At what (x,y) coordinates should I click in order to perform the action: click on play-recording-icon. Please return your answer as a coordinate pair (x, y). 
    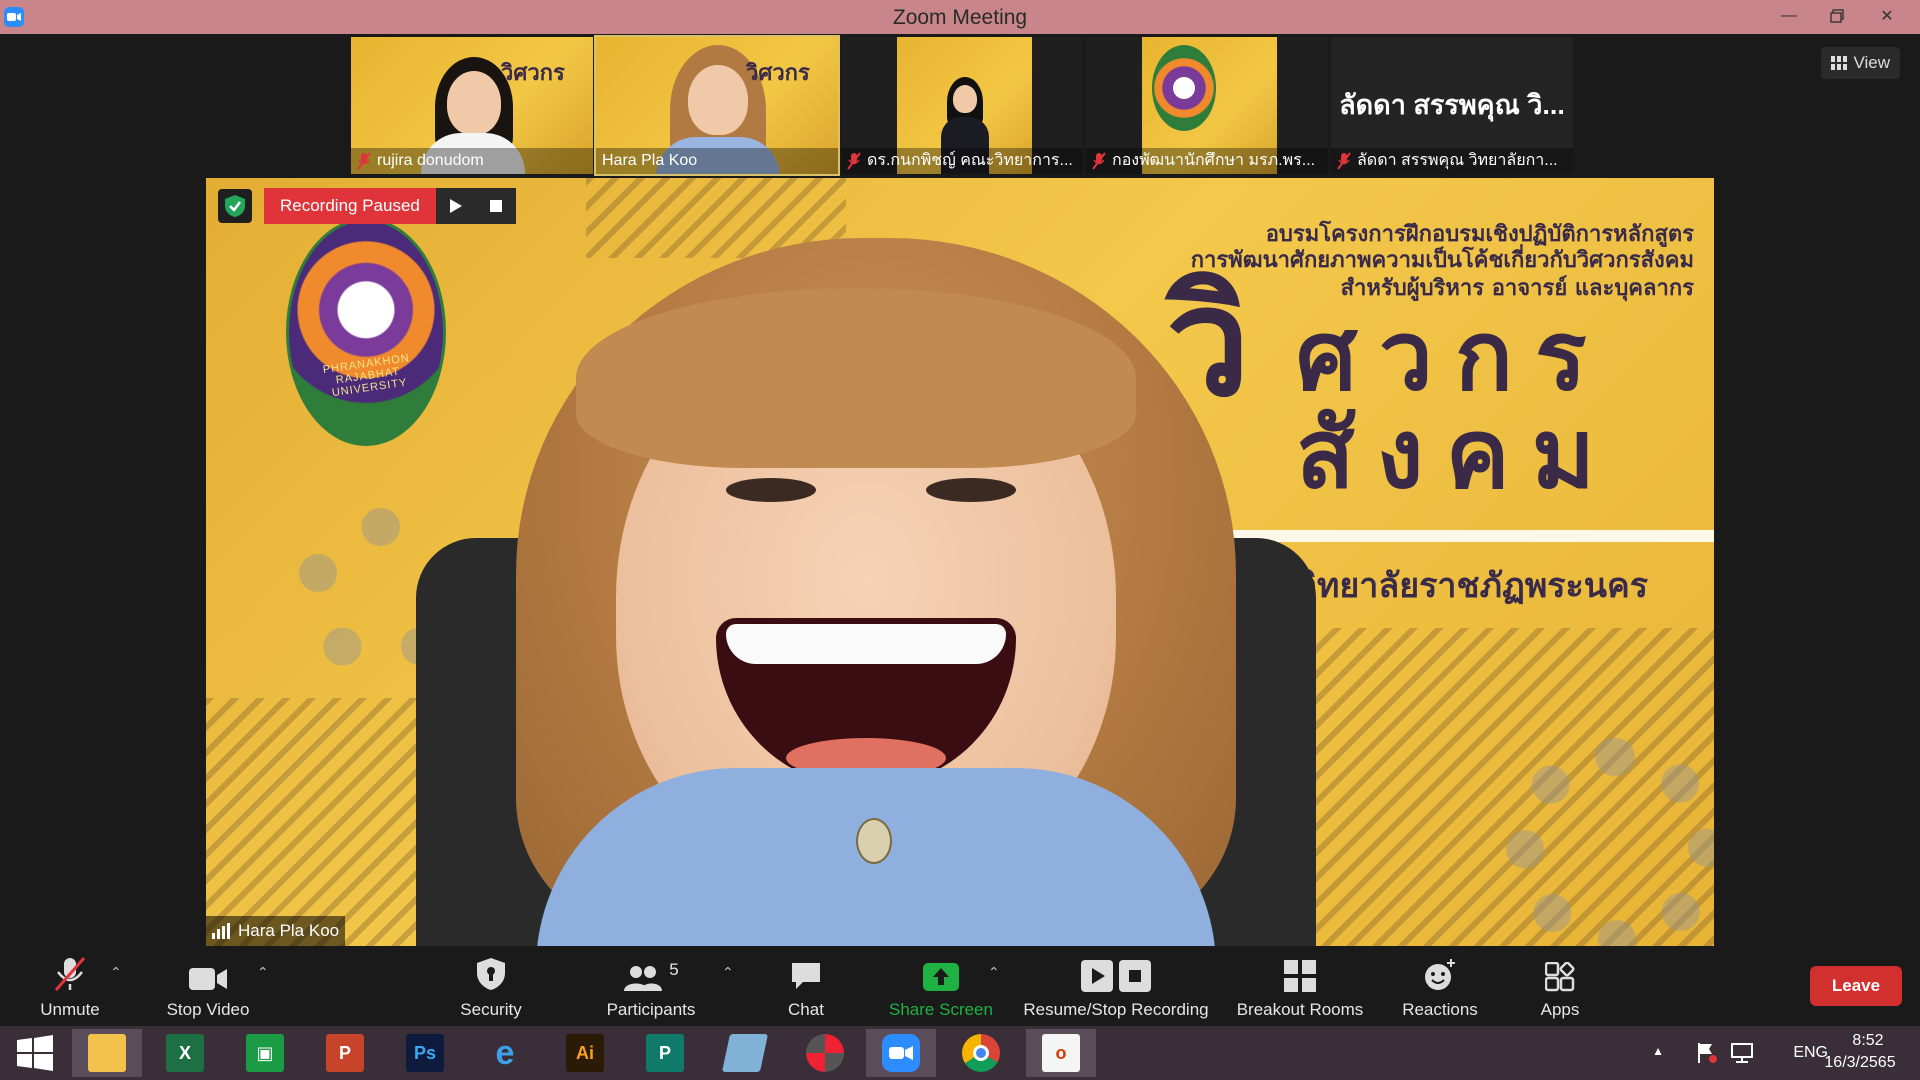
    Looking at the image, I should click on (1097, 976).